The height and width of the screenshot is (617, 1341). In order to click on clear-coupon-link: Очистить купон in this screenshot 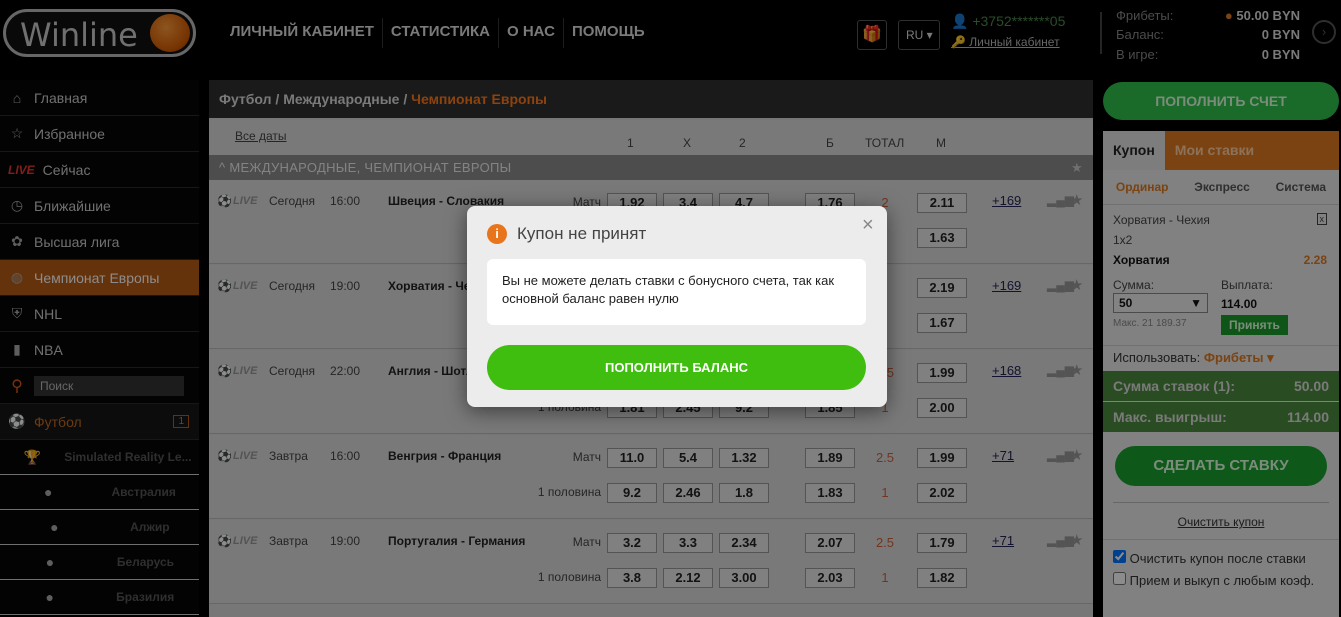, I will do `click(1221, 515)`.